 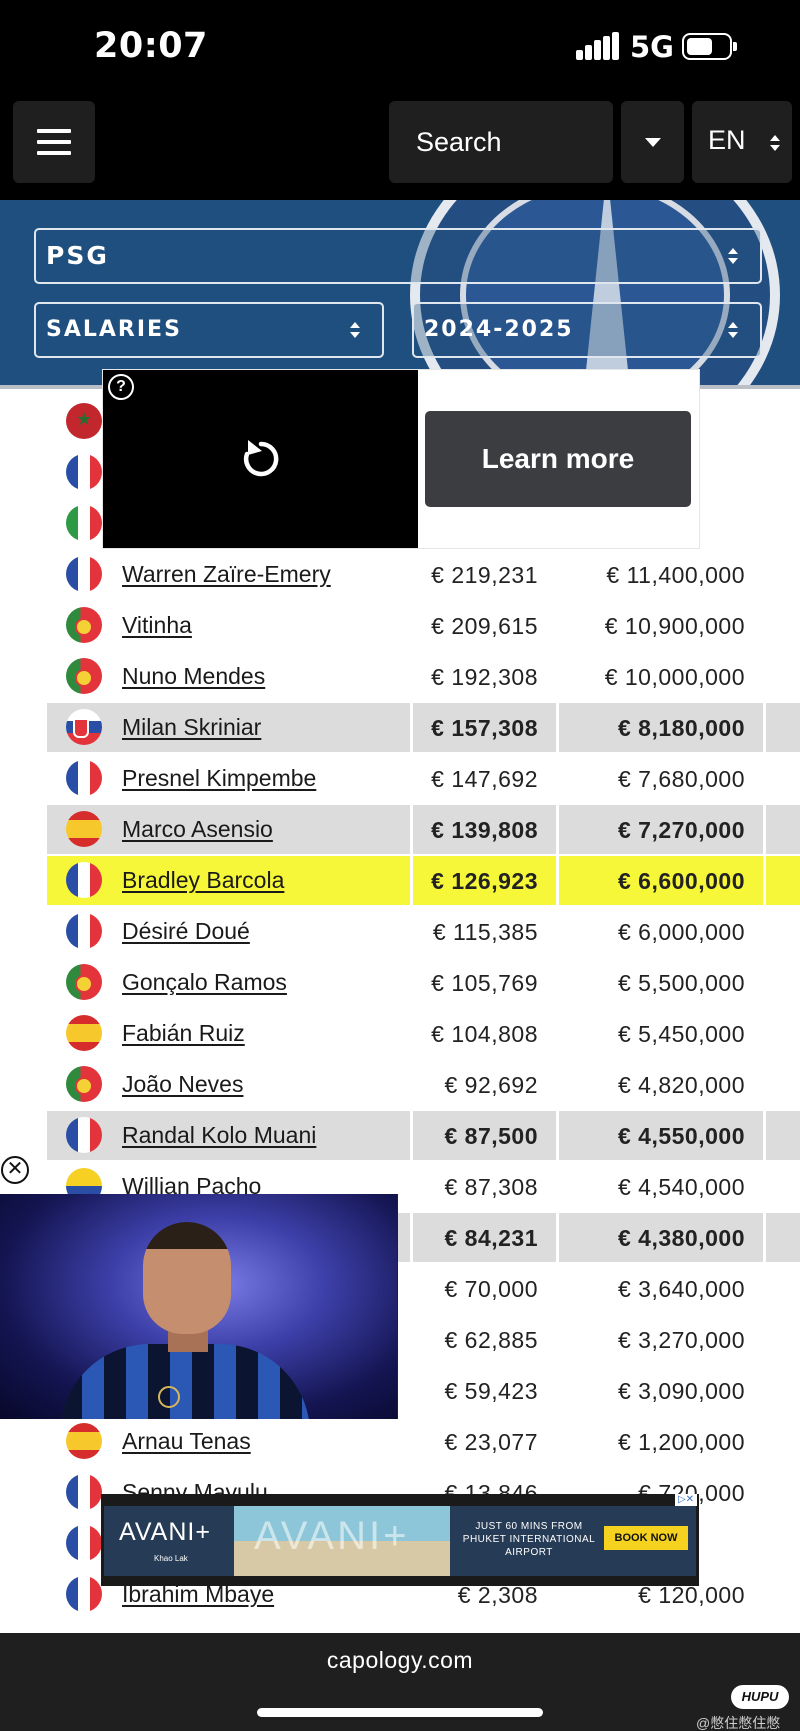 What do you see at coordinates (182, 1084) in the screenshot?
I see `player-name-link: João Neves` at bounding box center [182, 1084].